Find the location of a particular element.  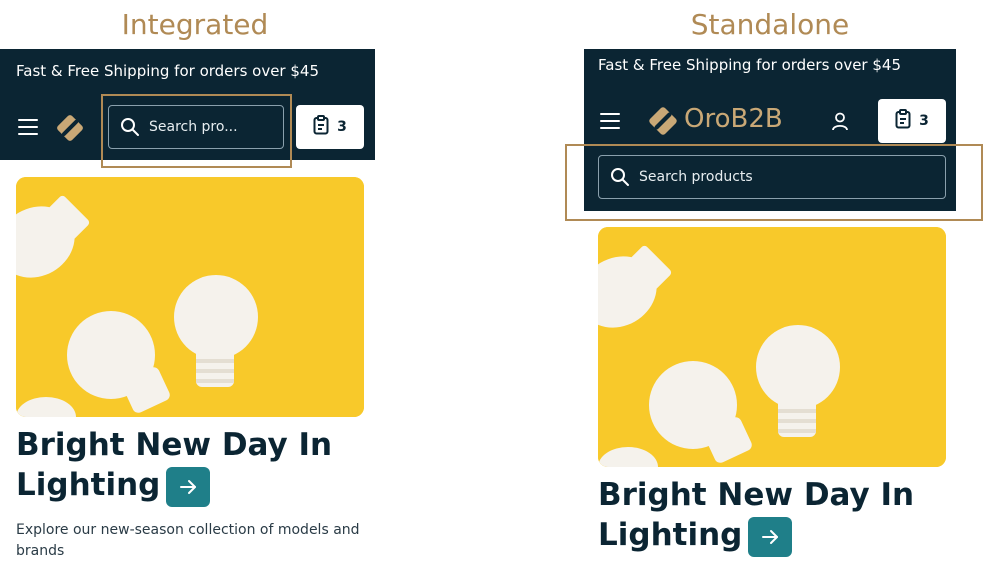

logo-wordmark: OroB2B is located at coordinates (733, 119).